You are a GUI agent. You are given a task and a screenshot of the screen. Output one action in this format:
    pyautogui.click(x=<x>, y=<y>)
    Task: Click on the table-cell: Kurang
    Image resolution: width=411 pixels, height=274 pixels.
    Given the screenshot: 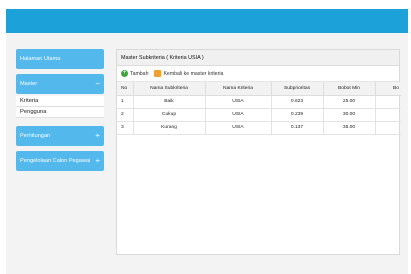 What is the action you would take?
    pyautogui.click(x=169, y=128)
    